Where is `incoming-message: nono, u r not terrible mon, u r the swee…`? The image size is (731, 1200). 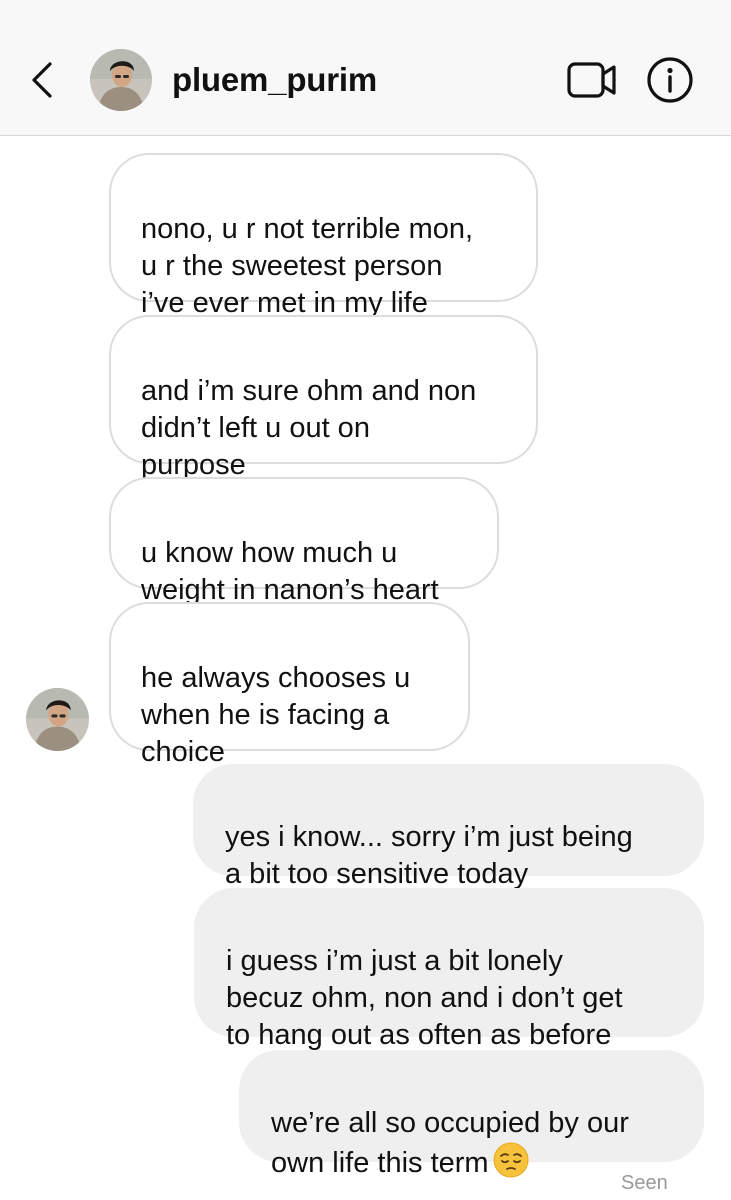 incoming-message: nono, u r not terrible mon, u r the swee… is located at coordinates (323, 236).